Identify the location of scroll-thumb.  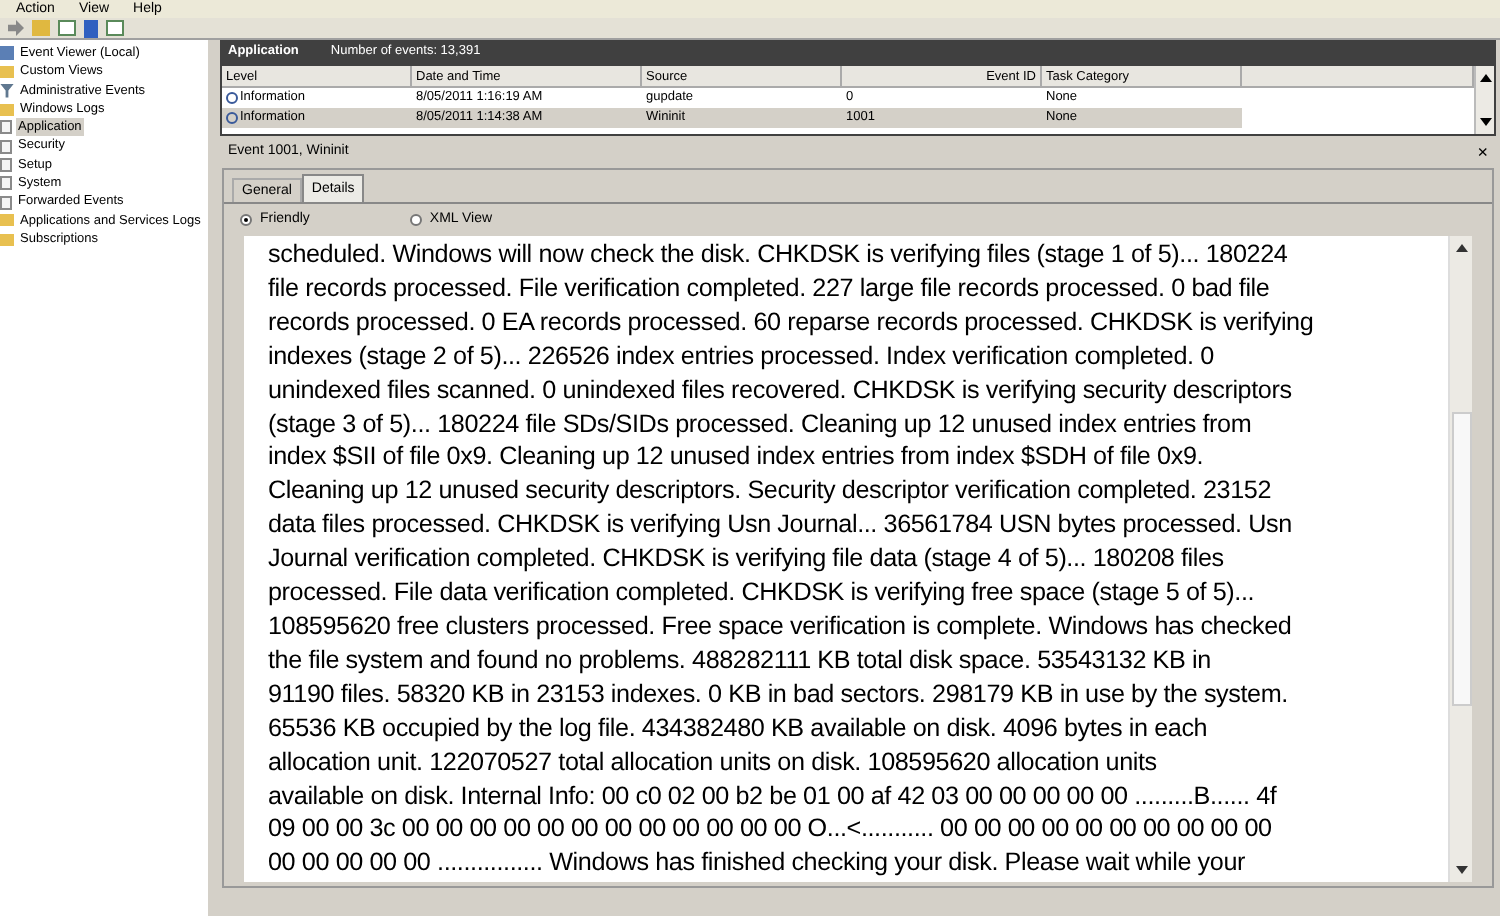
(1461, 559).